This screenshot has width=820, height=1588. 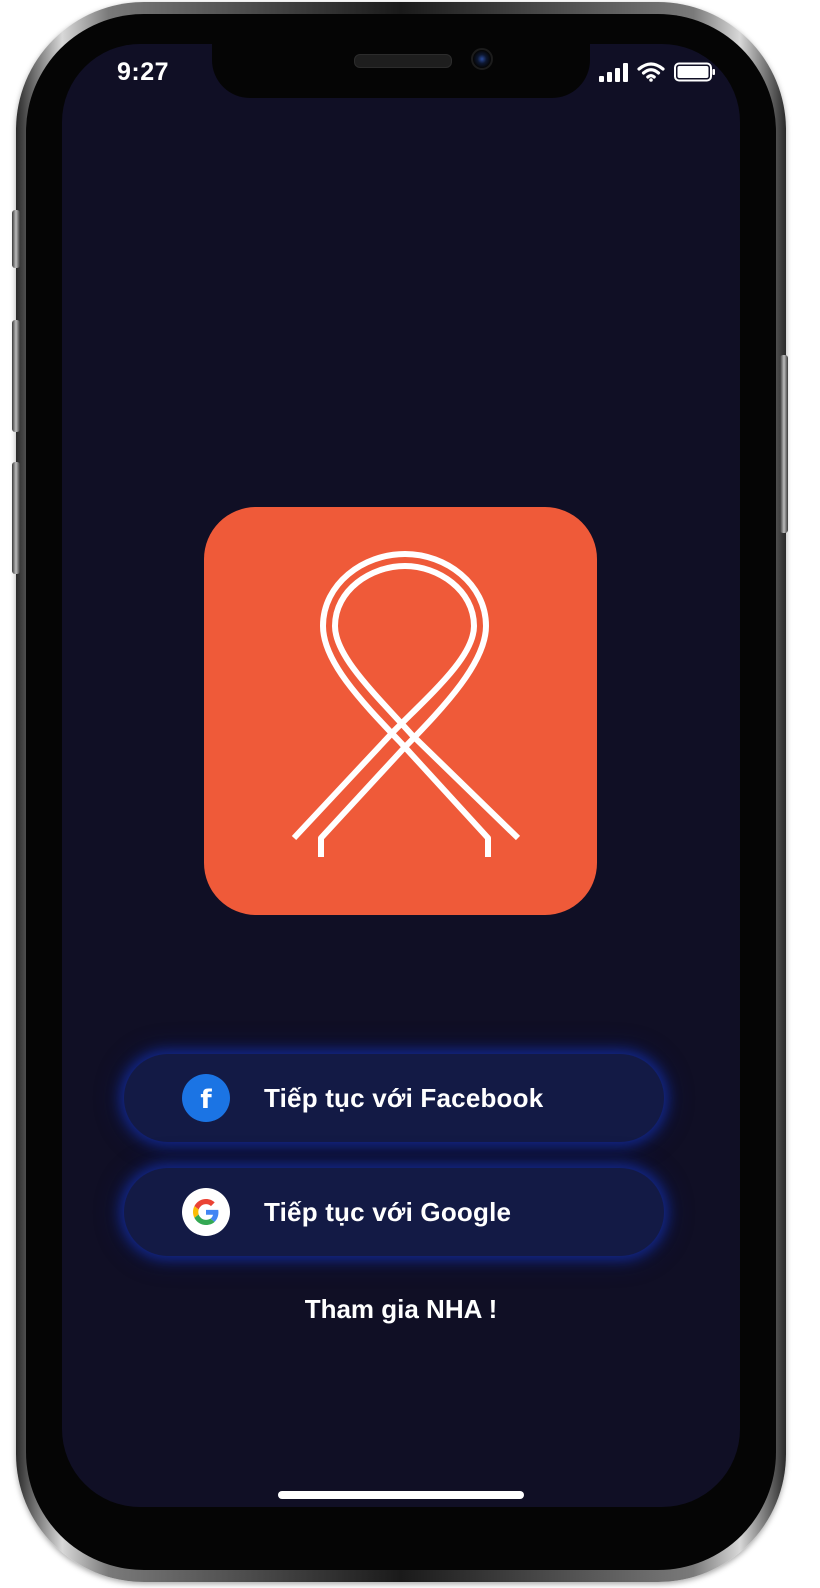 What do you see at coordinates (404, 1097) in the screenshot?
I see `facebook-login-label: Tiếp tục với Facebook` at bounding box center [404, 1097].